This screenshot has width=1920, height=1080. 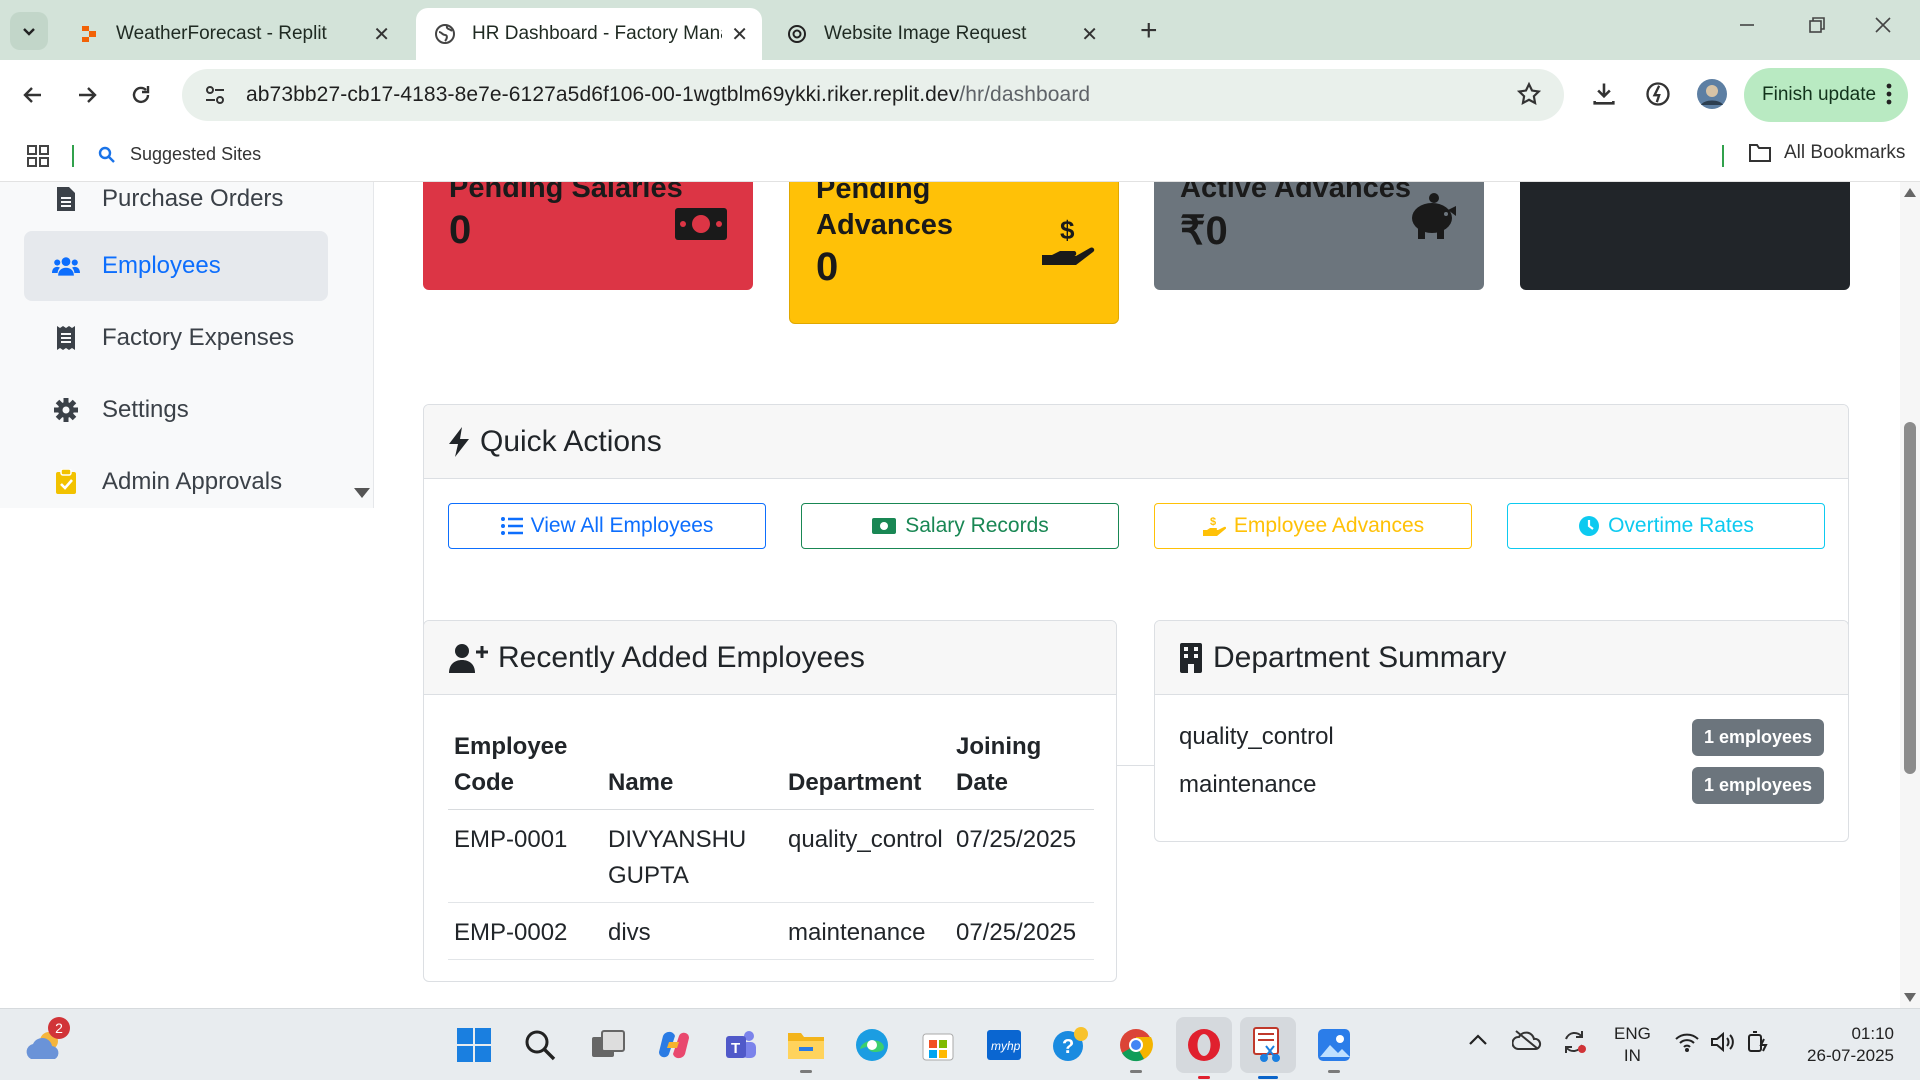 What do you see at coordinates (215, 95) in the screenshot?
I see `site-info-icon` at bounding box center [215, 95].